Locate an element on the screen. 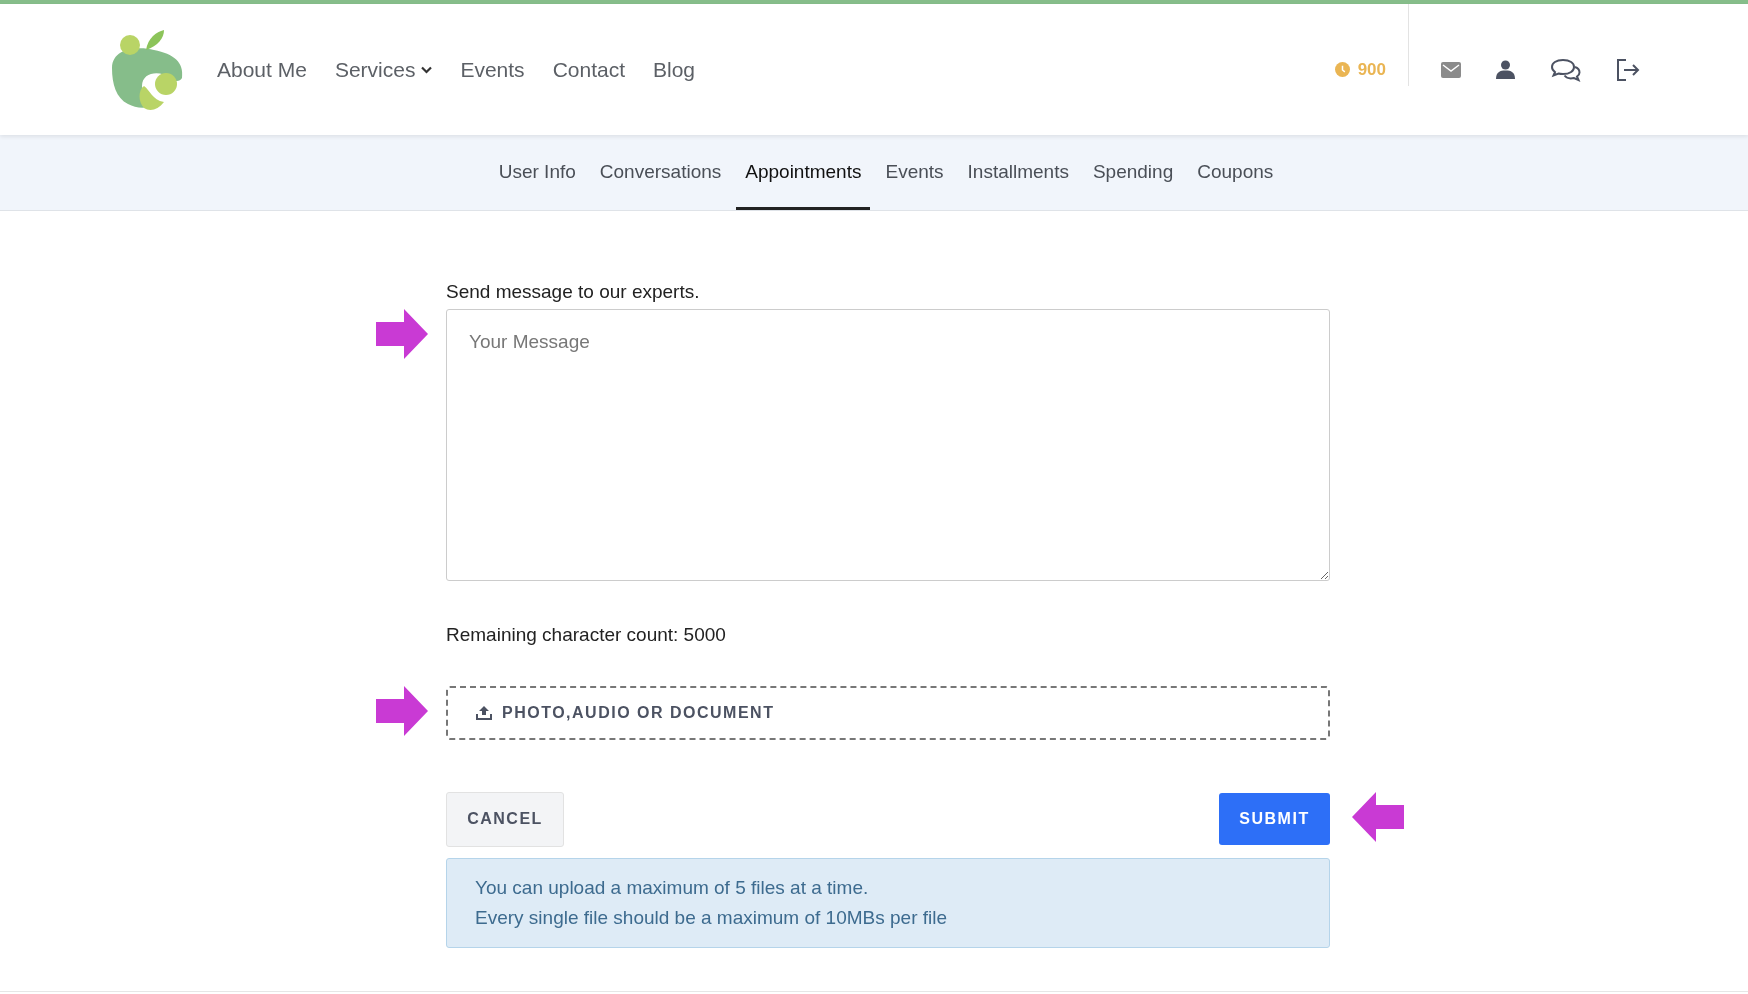 This screenshot has height=994, width=1748. info-text: Every single file should be a maximum of 10MBs per file is located at coordinates (712, 917).